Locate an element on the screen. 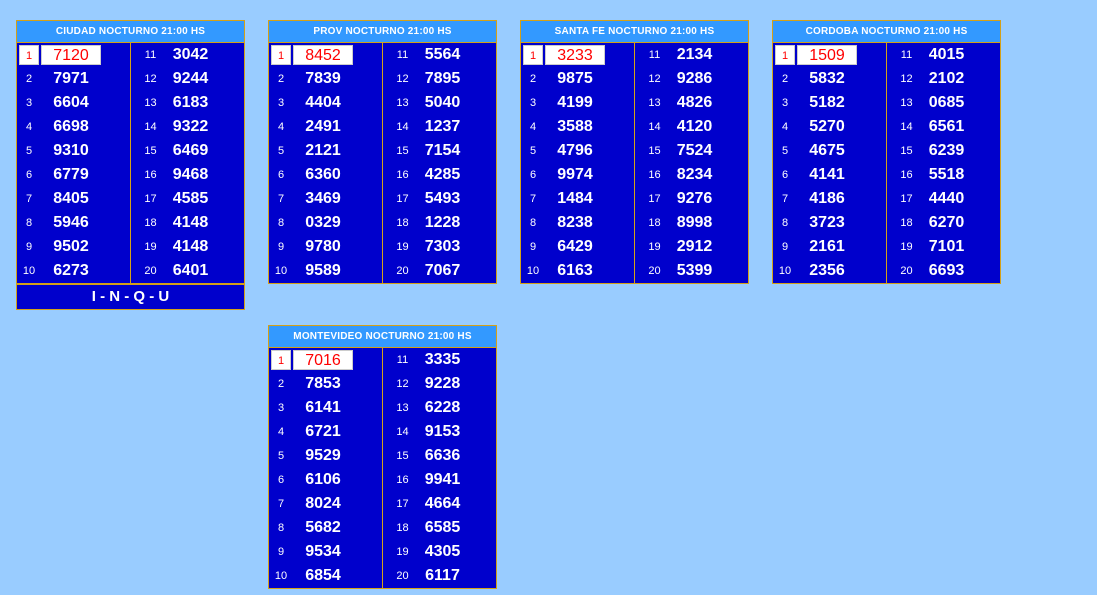 The image size is (1097, 595). result-row: 20 6693 is located at coordinates (944, 271).